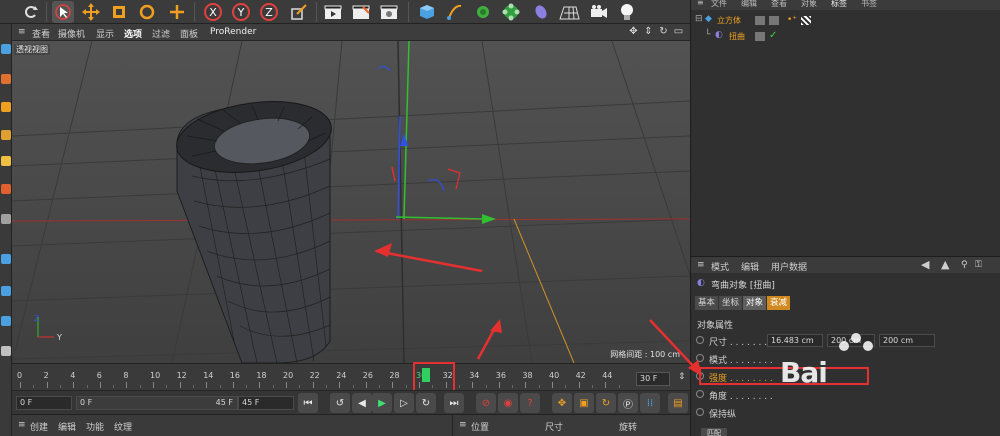 This screenshot has height=436, width=1000. Describe the element at coordinates (774, 20) in the screenshot. I see `render-toggle-icon` at that location.